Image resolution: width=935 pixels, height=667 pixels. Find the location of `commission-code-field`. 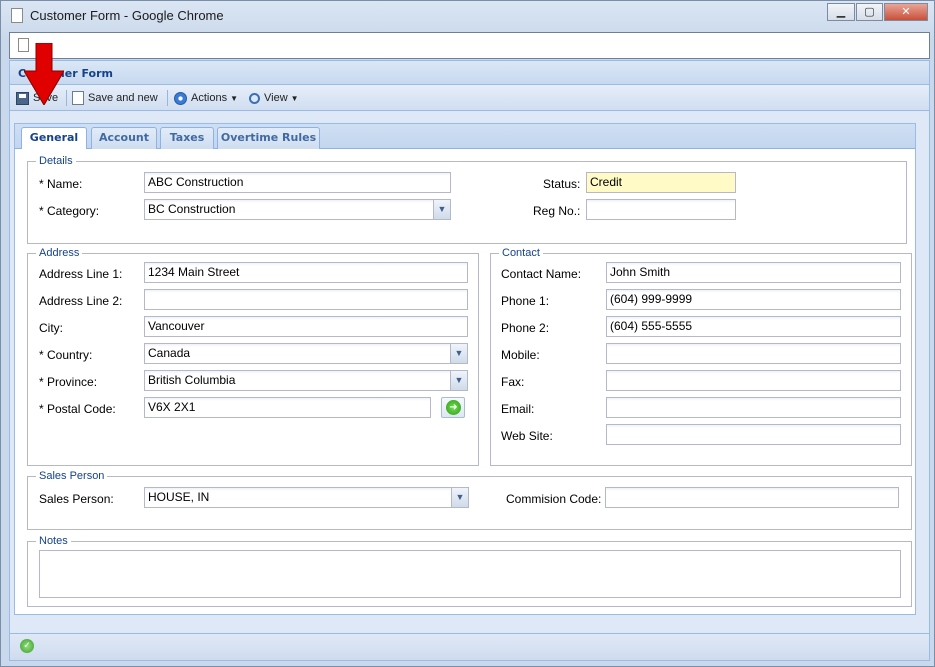

commission-code-field is located at coordinates (752, 497).